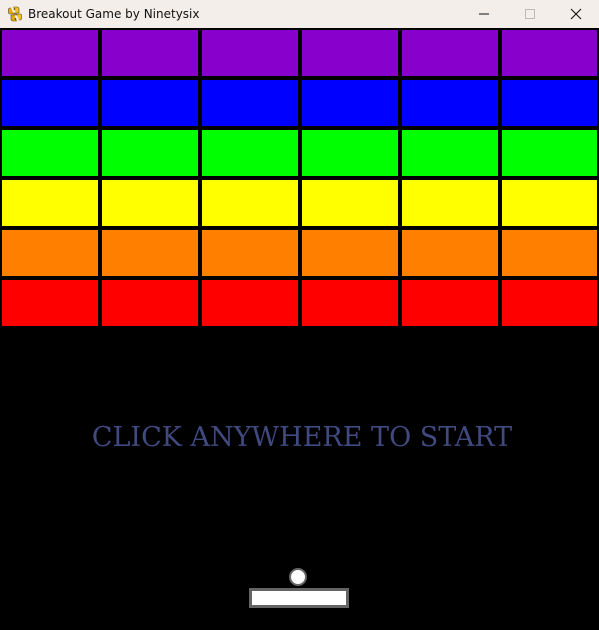 The height and width of the screenshot is (630, 599). I want to click on python-icon, so click(15, 14).